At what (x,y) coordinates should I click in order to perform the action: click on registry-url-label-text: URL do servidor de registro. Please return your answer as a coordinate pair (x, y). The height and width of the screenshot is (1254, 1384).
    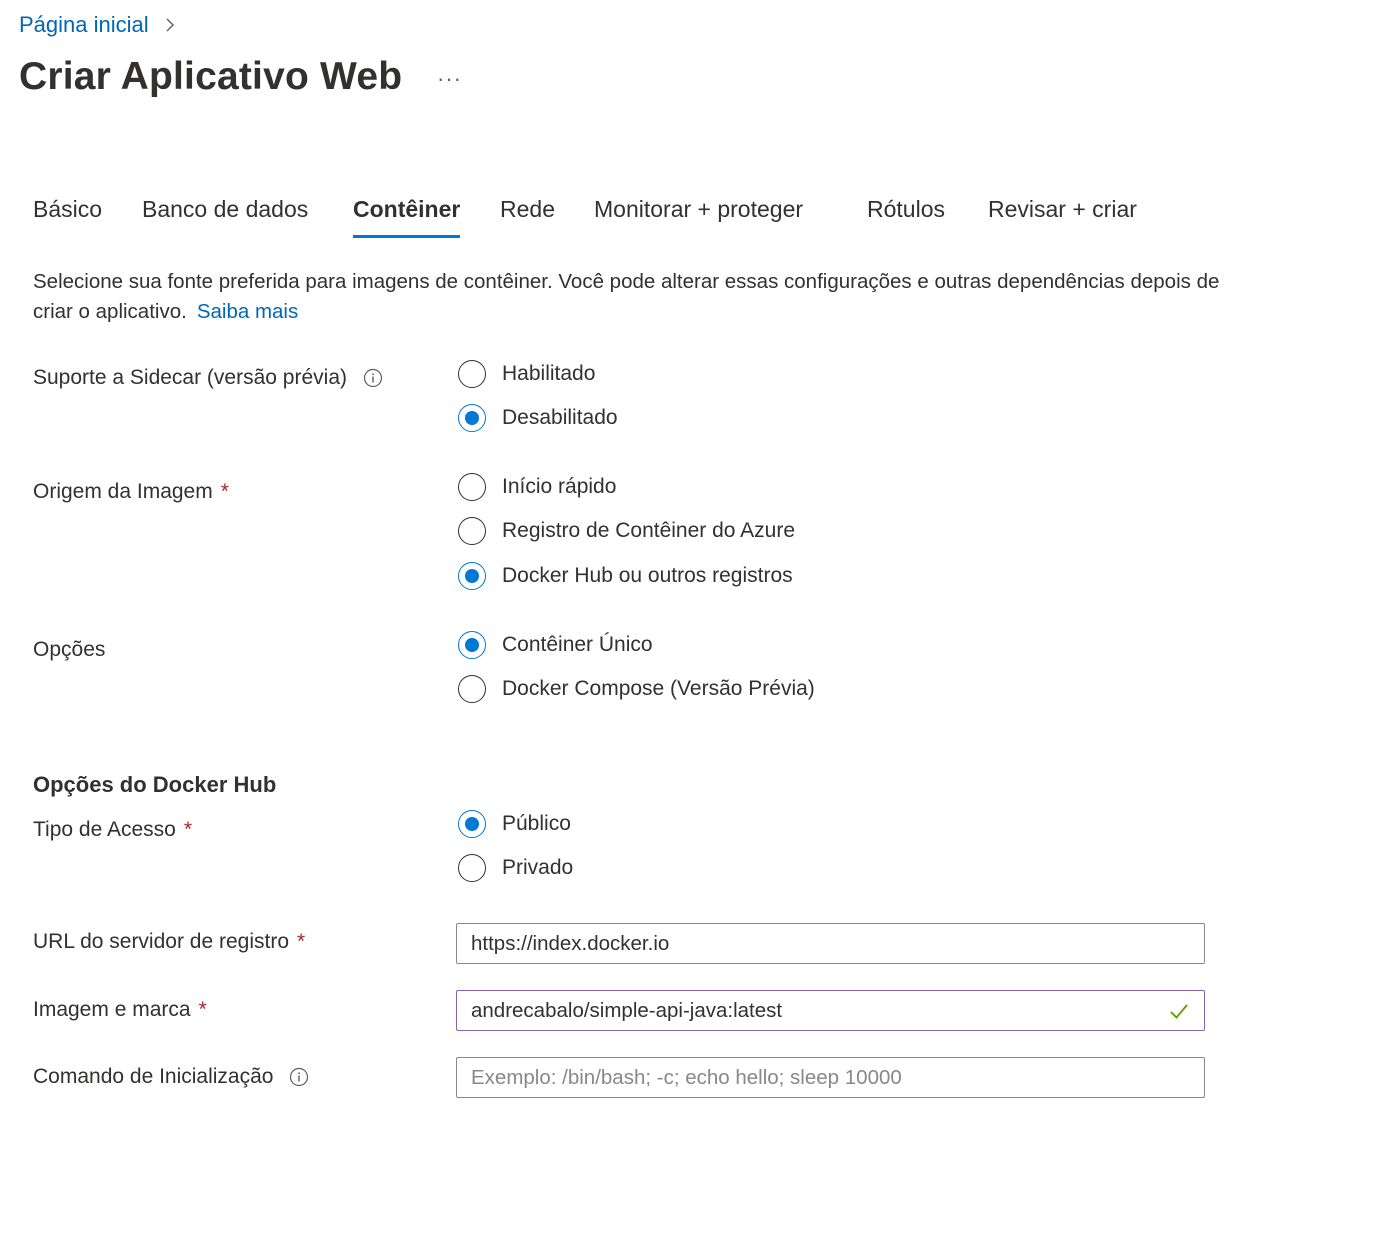
    Looking at the image, I should click on (161, 941).